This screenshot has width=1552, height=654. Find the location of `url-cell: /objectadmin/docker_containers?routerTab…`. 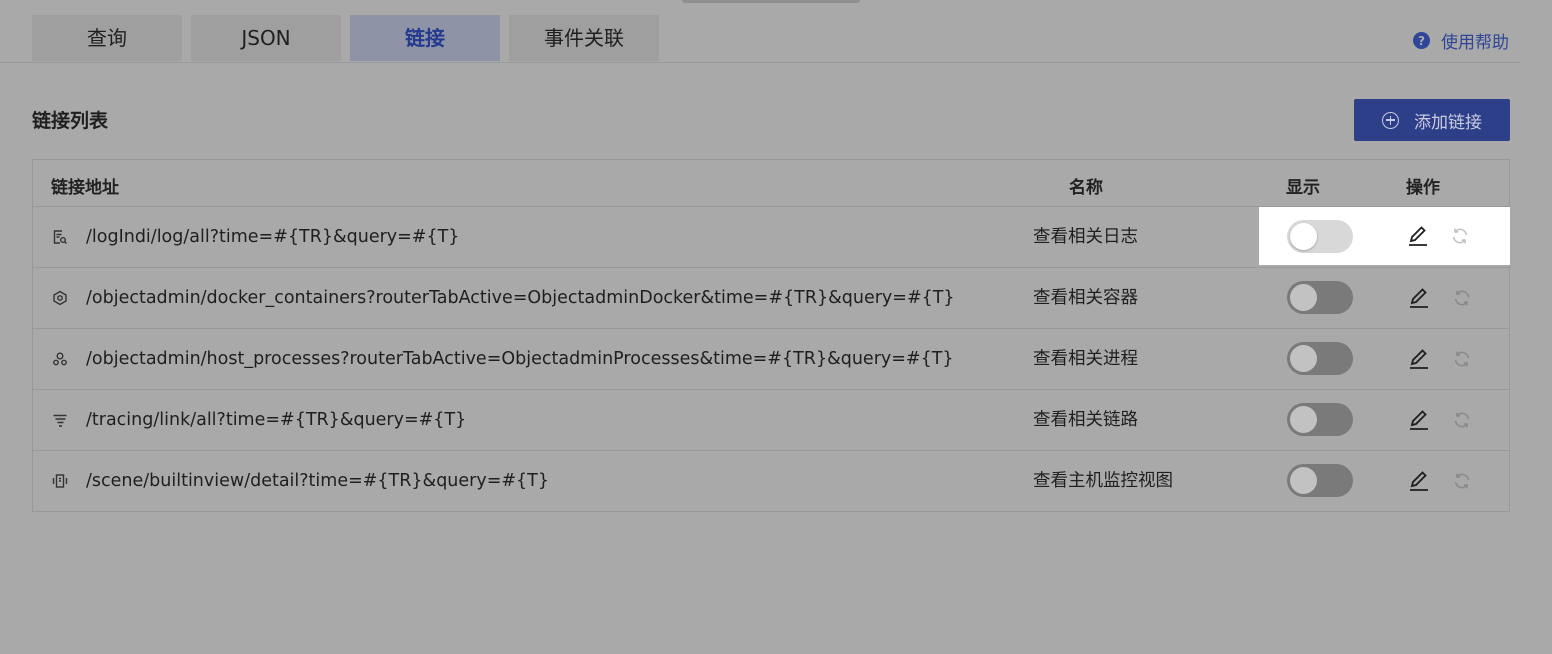

url-cell: /objectadmin/docker_containers?routerTab… is located at coordinates (503, 298).